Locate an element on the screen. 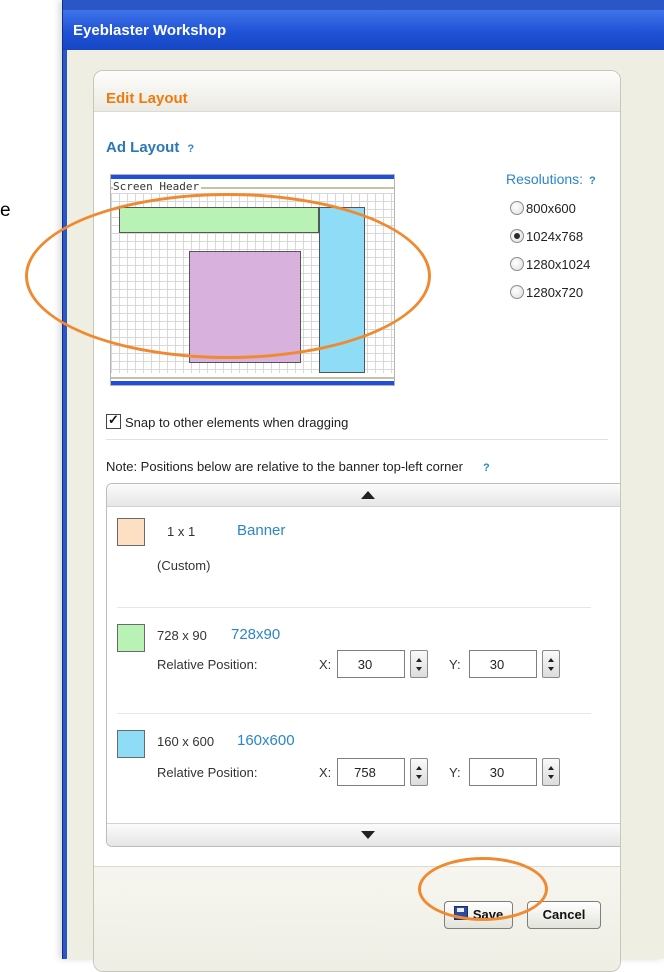 The width and height of the screenshot is (664, 972). banner-custom-label: (Custom) is located at coordinates (184, 565).